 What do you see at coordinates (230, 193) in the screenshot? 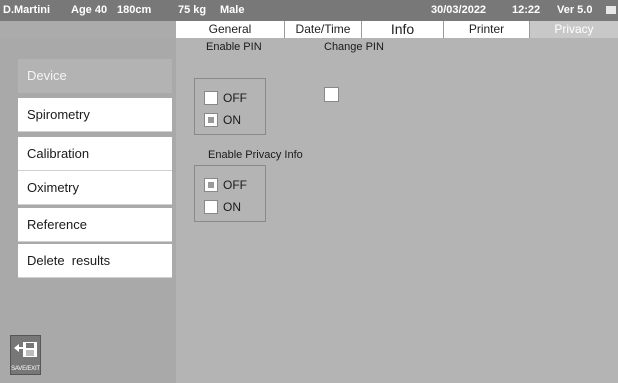
I see `enable-privacy-info-group: OFF ON` at bounding box center [230, 193].